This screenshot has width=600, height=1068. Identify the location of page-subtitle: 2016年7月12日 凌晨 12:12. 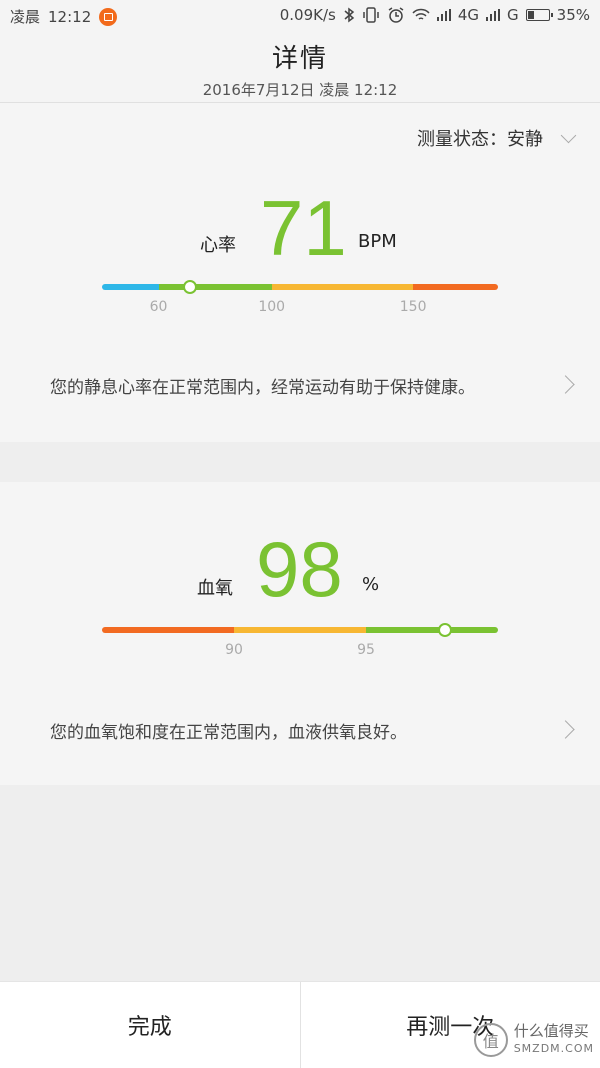
(300, 89).